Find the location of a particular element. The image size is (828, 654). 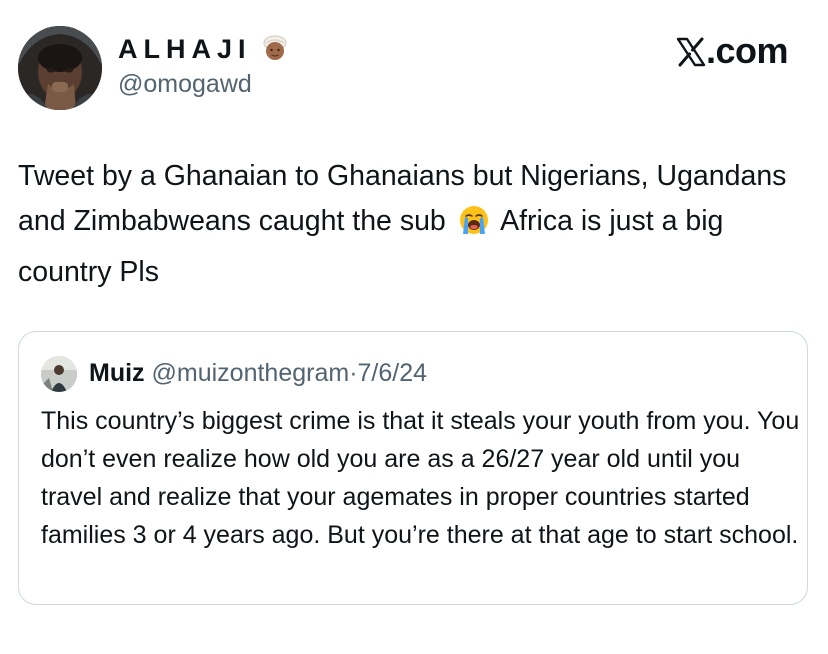

avatar-photo is located at coordinates (60, 68).